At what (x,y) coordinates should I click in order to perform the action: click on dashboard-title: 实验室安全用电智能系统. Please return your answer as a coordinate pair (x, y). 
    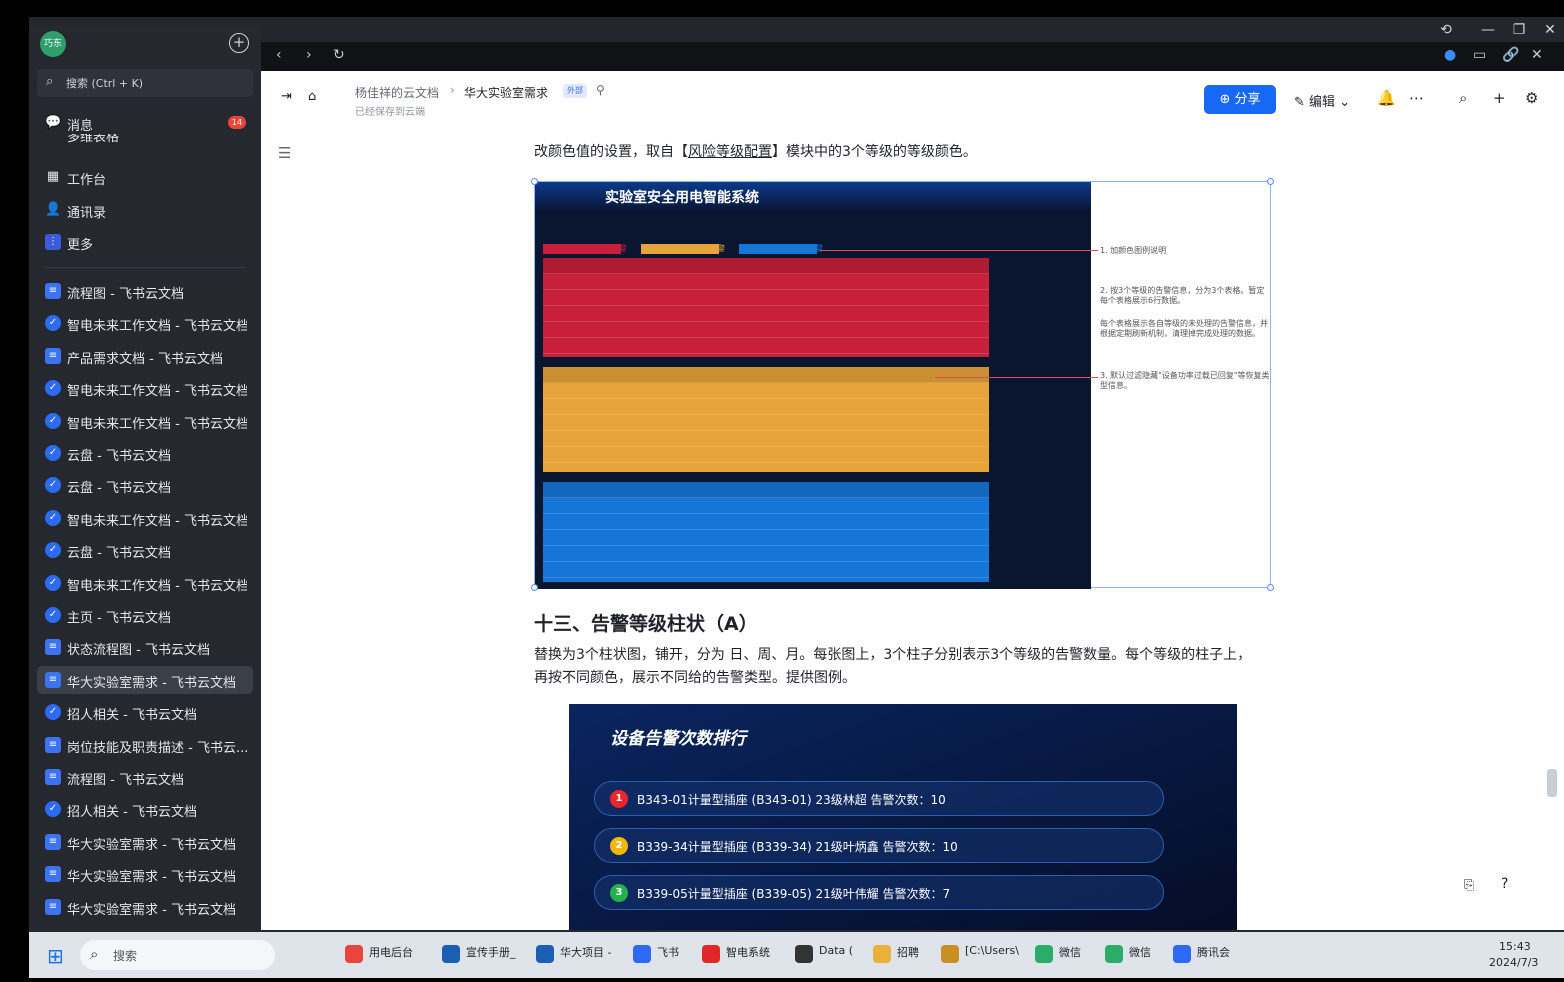
    Looking at the image, I should click on (682, 198).